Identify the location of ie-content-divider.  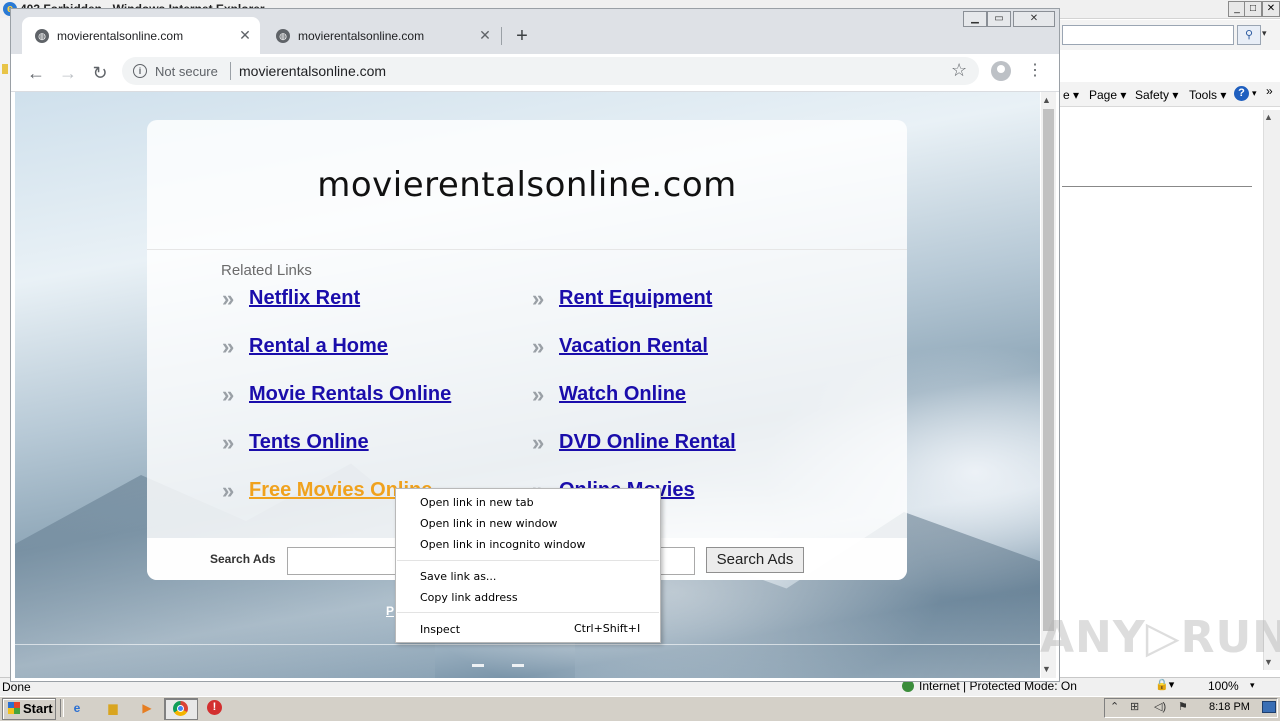
(1157, 186).